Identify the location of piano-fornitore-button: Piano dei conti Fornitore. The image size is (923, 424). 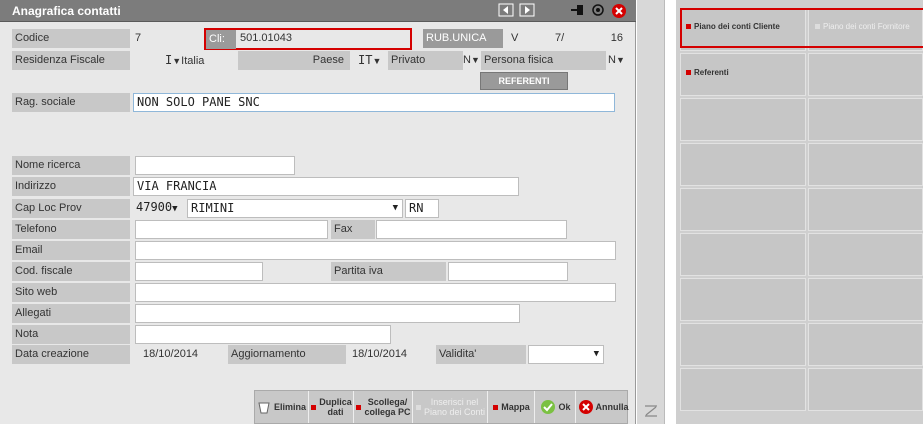
(862, 26).